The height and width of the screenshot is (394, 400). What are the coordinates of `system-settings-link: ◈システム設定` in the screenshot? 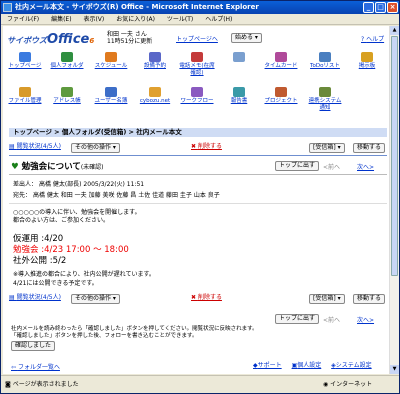 It's located at (351, 365).